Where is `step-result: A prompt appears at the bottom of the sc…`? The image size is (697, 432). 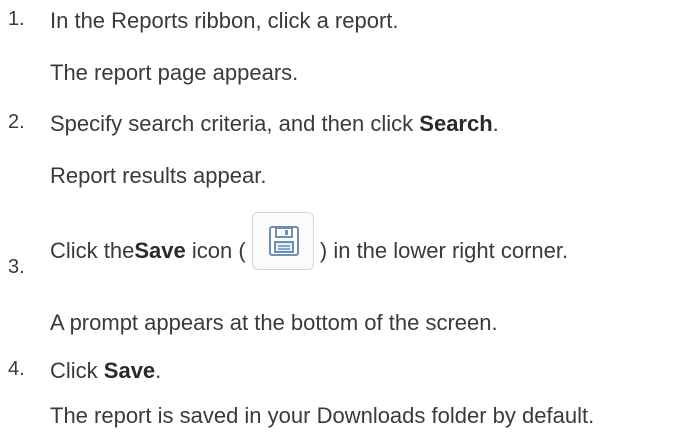 step-result: A prompt appears at the bottom of the sc… is located at coordinates (274, 322).